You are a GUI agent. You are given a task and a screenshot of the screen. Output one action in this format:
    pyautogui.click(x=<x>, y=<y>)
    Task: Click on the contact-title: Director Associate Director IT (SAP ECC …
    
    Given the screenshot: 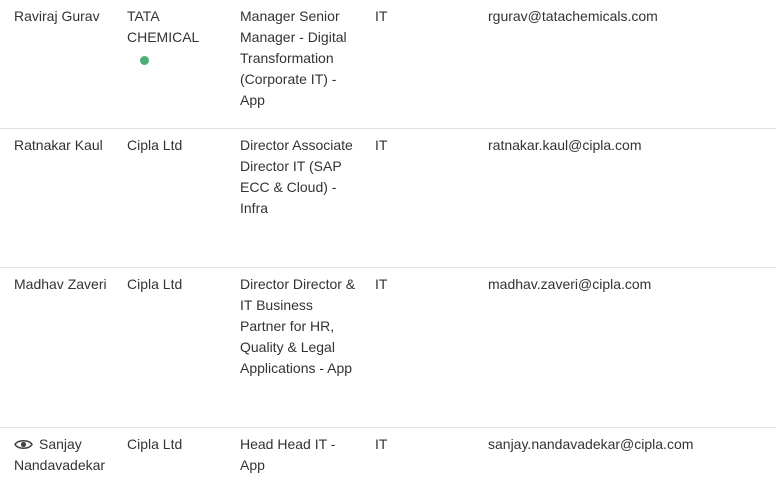 What is the action you would take?
    pyautogui.click(x=296, y=176)
    